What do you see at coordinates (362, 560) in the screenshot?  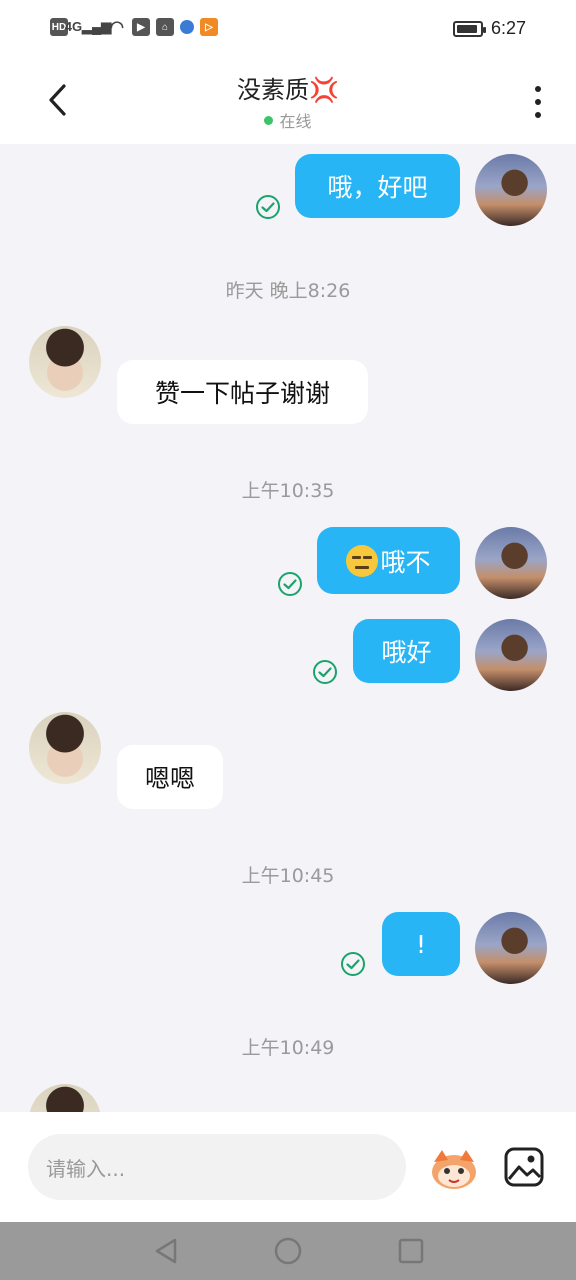 I see `expressionless-face-icon` at bounding box center [362, 560].